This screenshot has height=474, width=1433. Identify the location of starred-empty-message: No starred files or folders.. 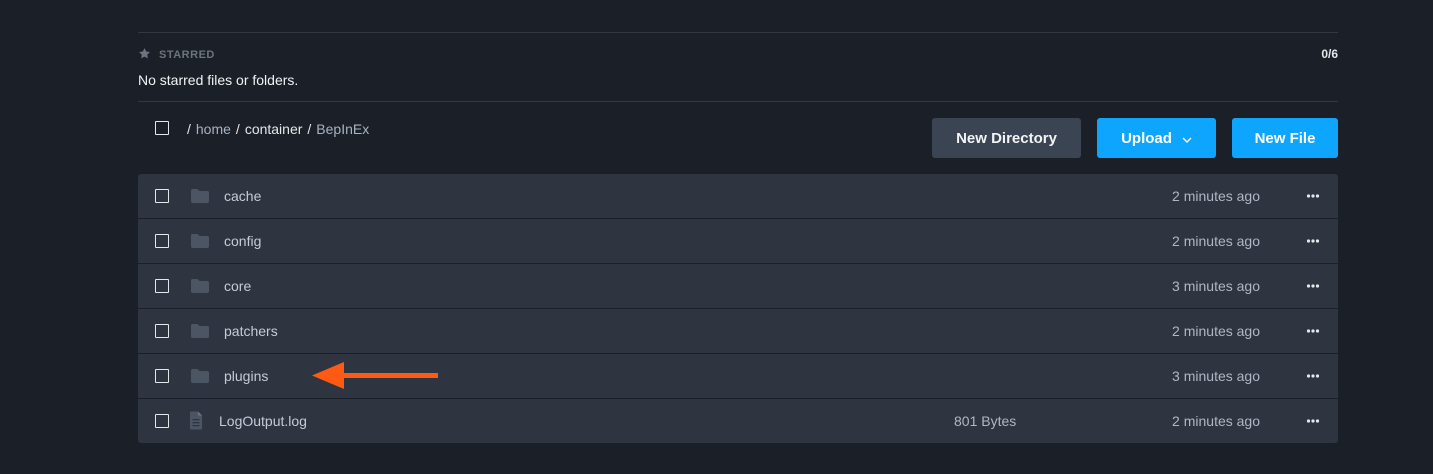
(218, 80).